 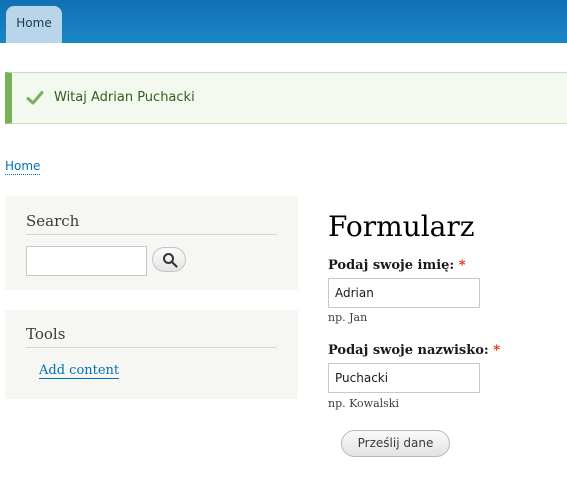 I want to click on status-message-text: Witaj Adrian Puchacki, so click(x=124, y=97).